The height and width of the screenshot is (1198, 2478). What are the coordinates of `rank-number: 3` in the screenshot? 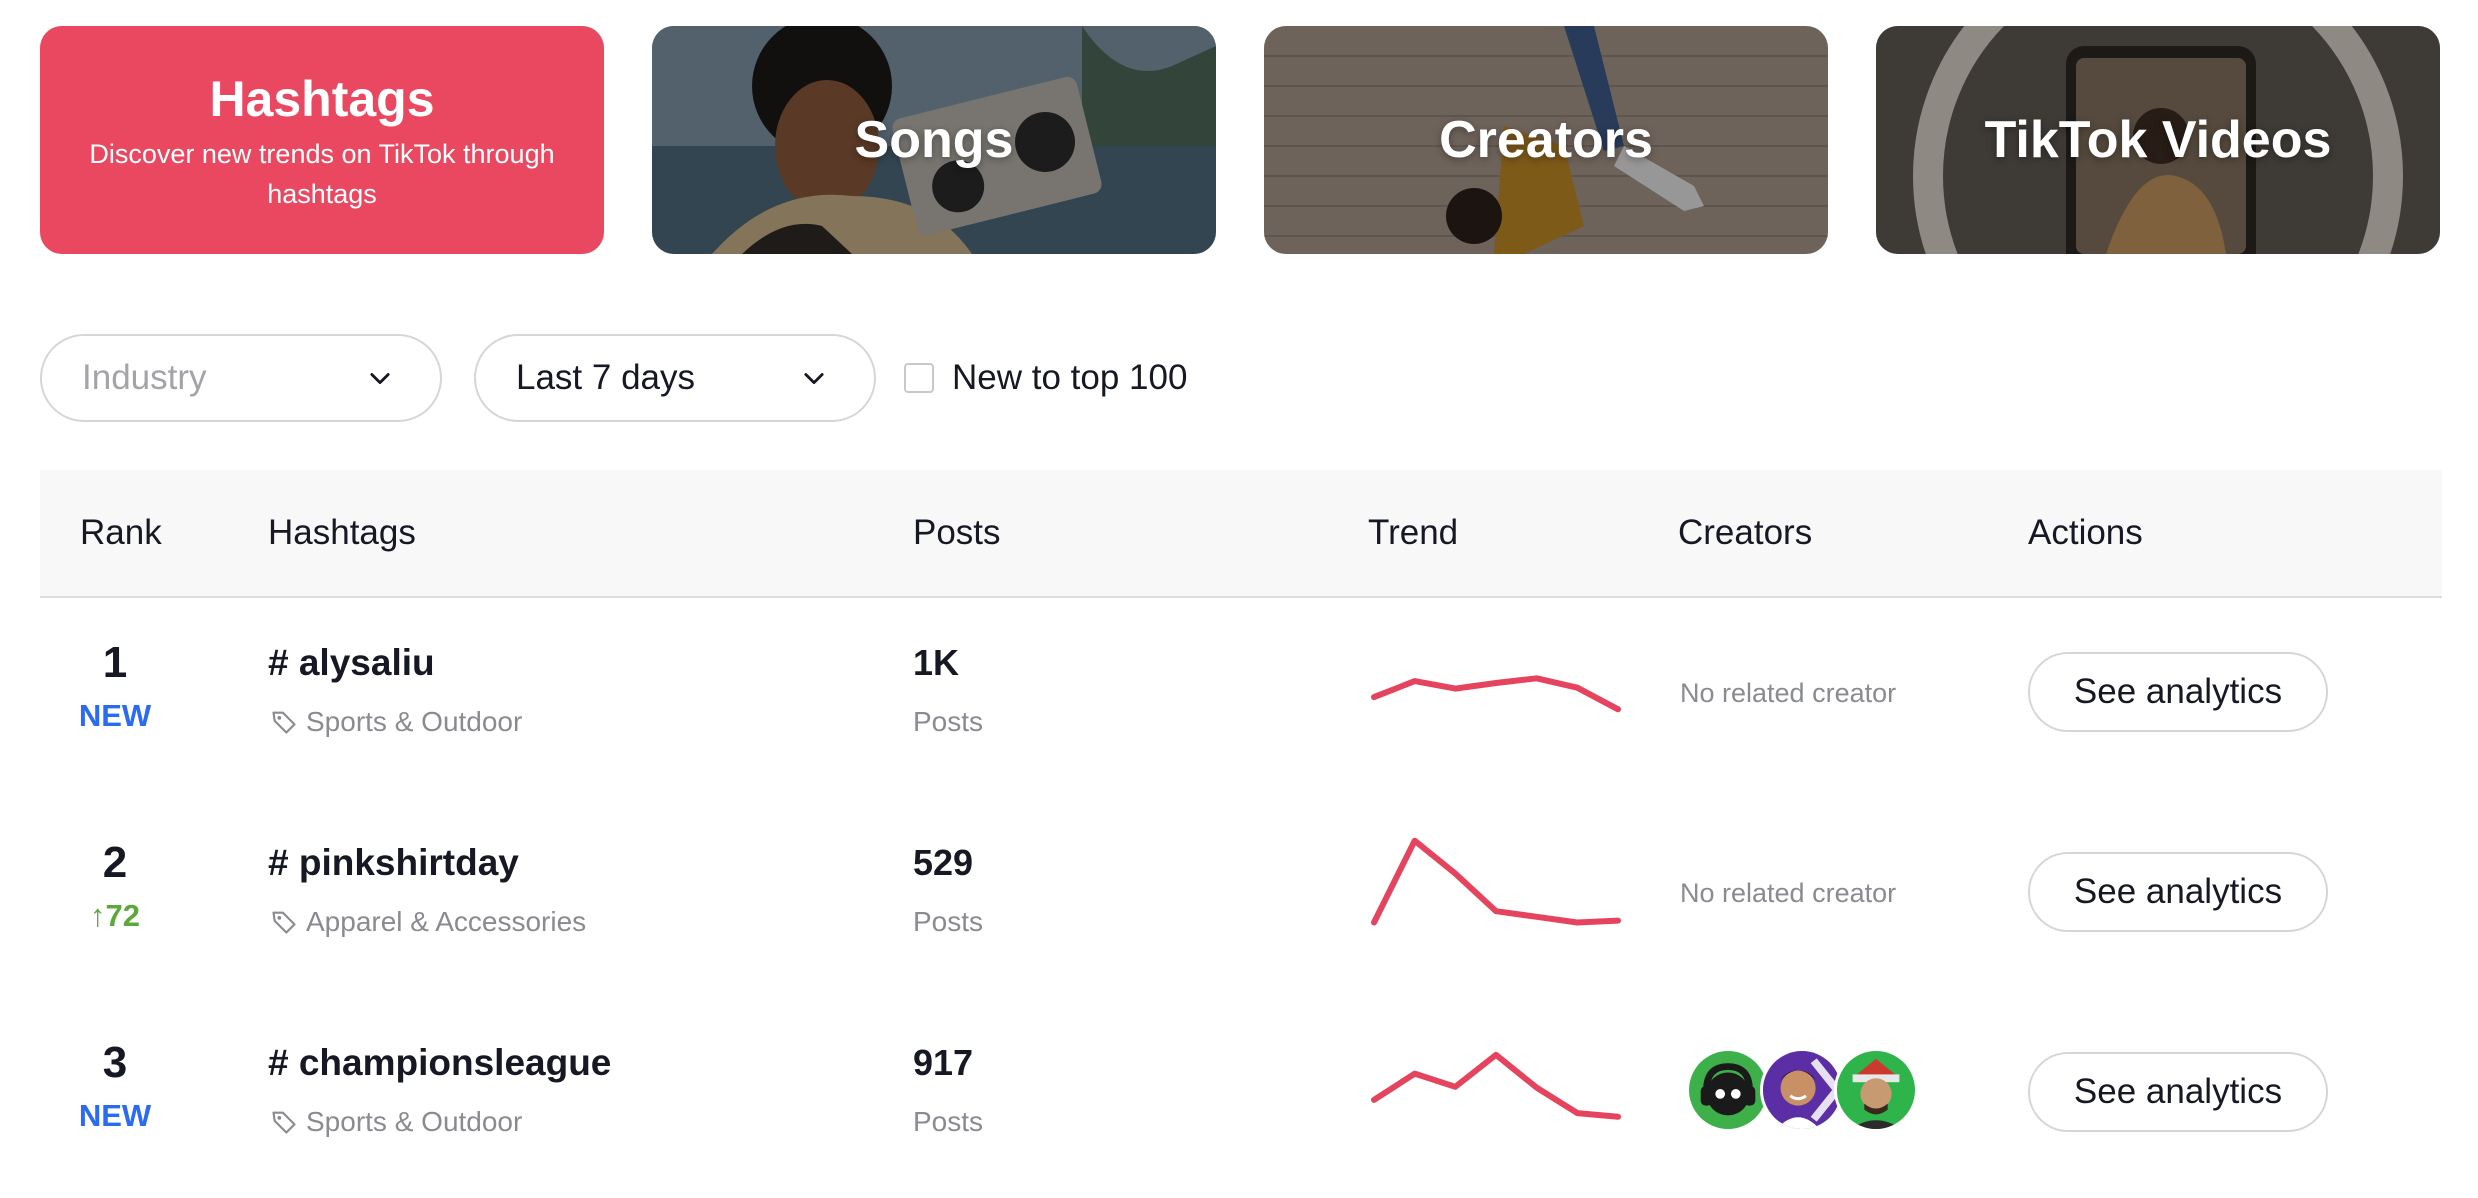 It's located at (115, 1062).